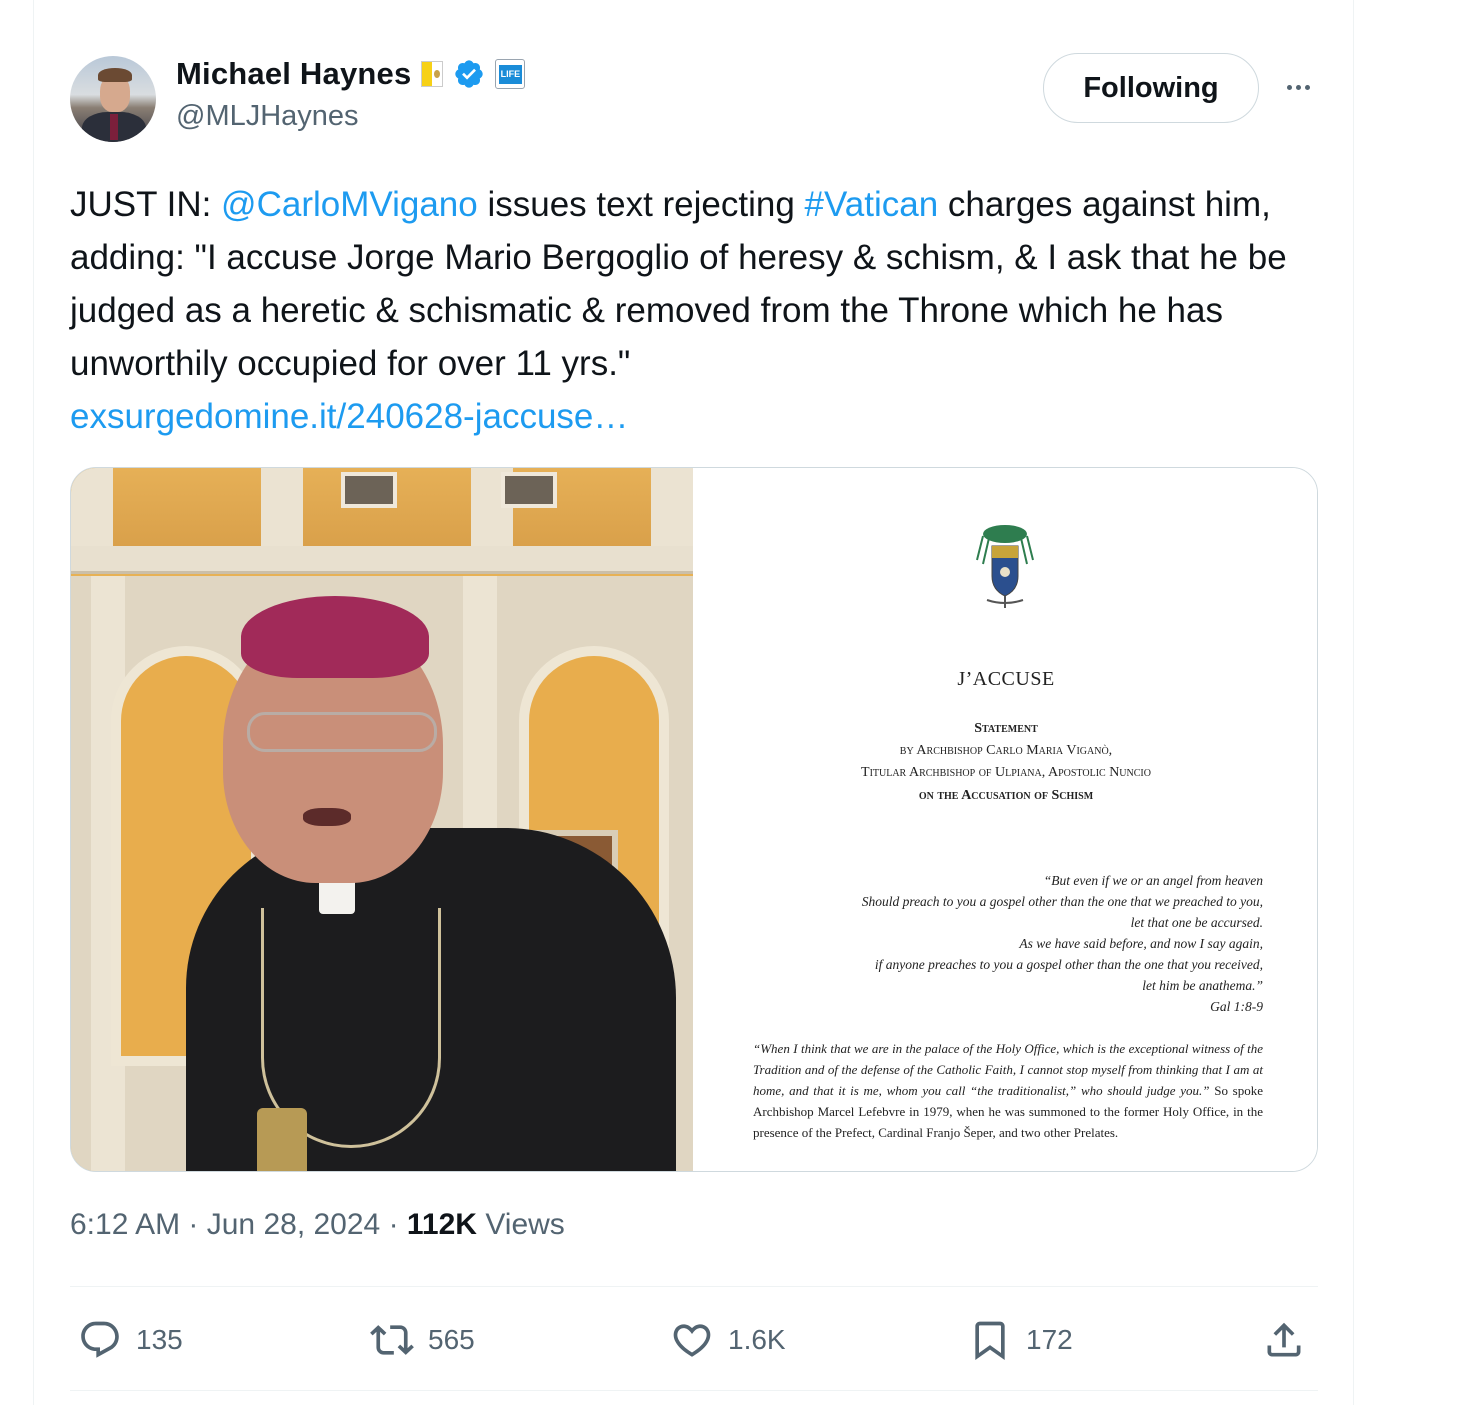  Describe the element at coordinates (695, 97) in the screenshot. I see `tweet-header: Michael Haynes LIFE @MLJHaynes Following` at that location.